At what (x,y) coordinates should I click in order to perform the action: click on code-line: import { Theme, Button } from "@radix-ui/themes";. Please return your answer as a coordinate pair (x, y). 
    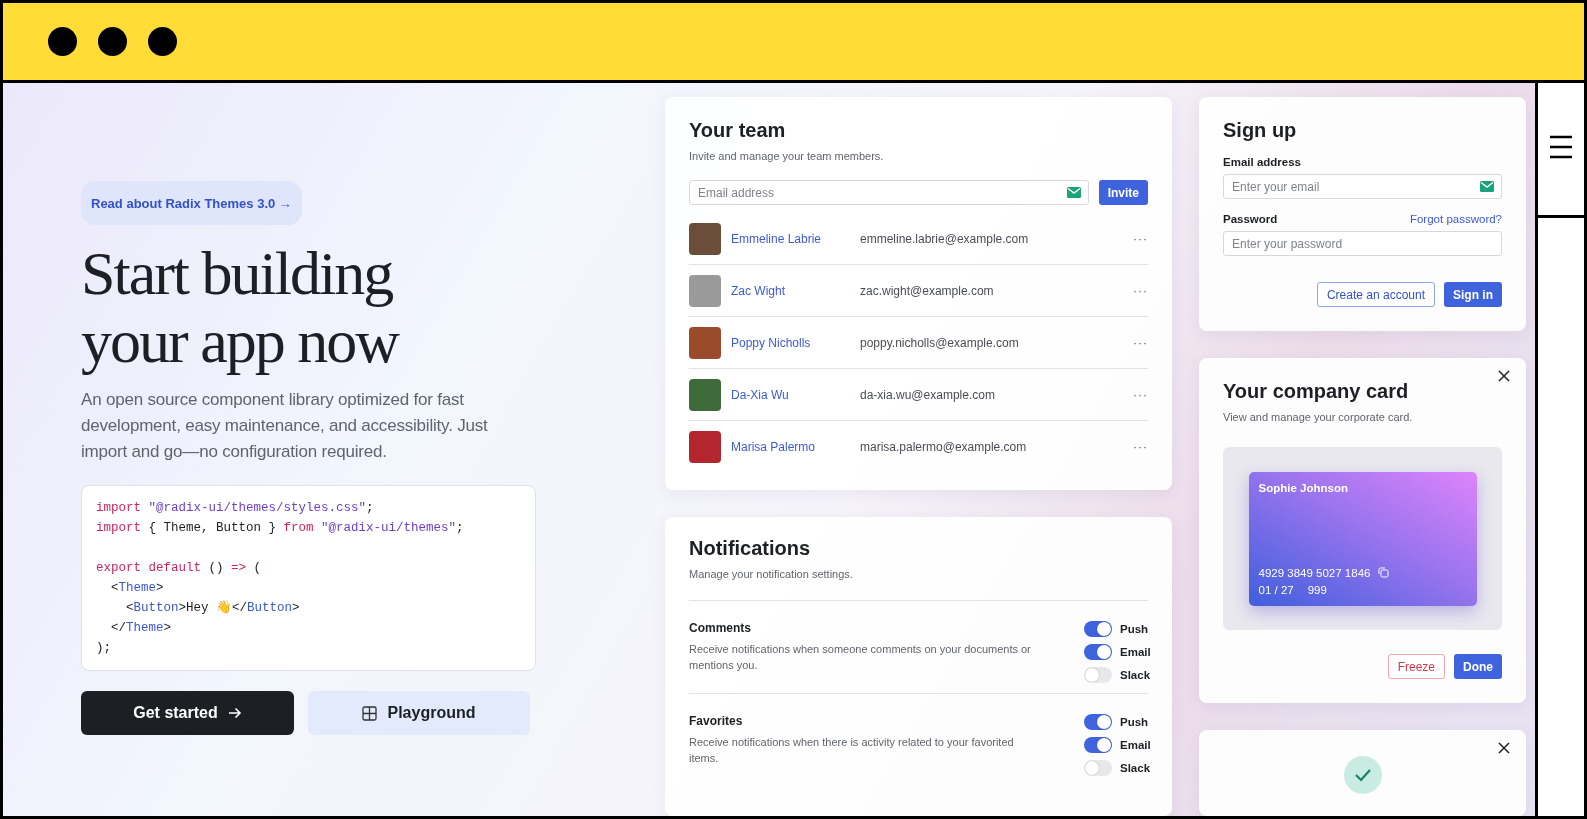
    Looking at the image, I should click on (280, 528).